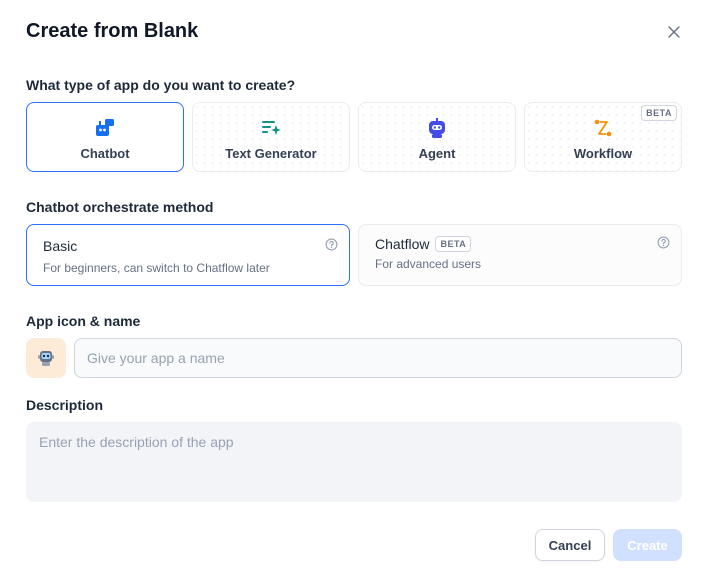 Image resolution: width=711 pixels, height=584 pixels. What do you see at coordinates (105, 137) in the screenshot?
I see `app-type-chatbot: Chatbot` at bounding box center [105, 137].